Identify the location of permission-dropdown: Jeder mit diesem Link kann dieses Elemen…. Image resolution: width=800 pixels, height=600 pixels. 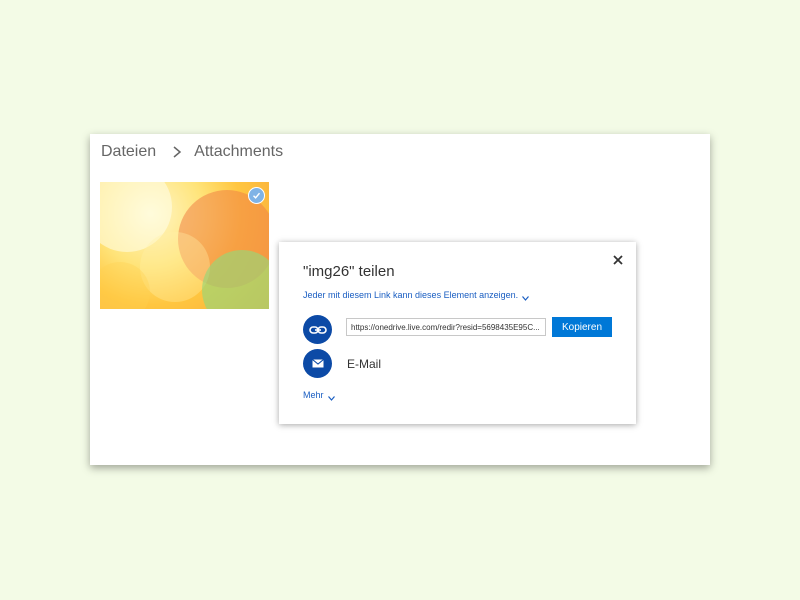
(416, 295).